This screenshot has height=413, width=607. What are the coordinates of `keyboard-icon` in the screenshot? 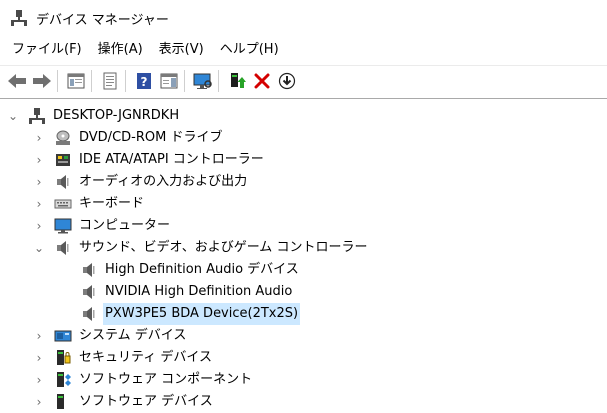 It's located at (63, 204).